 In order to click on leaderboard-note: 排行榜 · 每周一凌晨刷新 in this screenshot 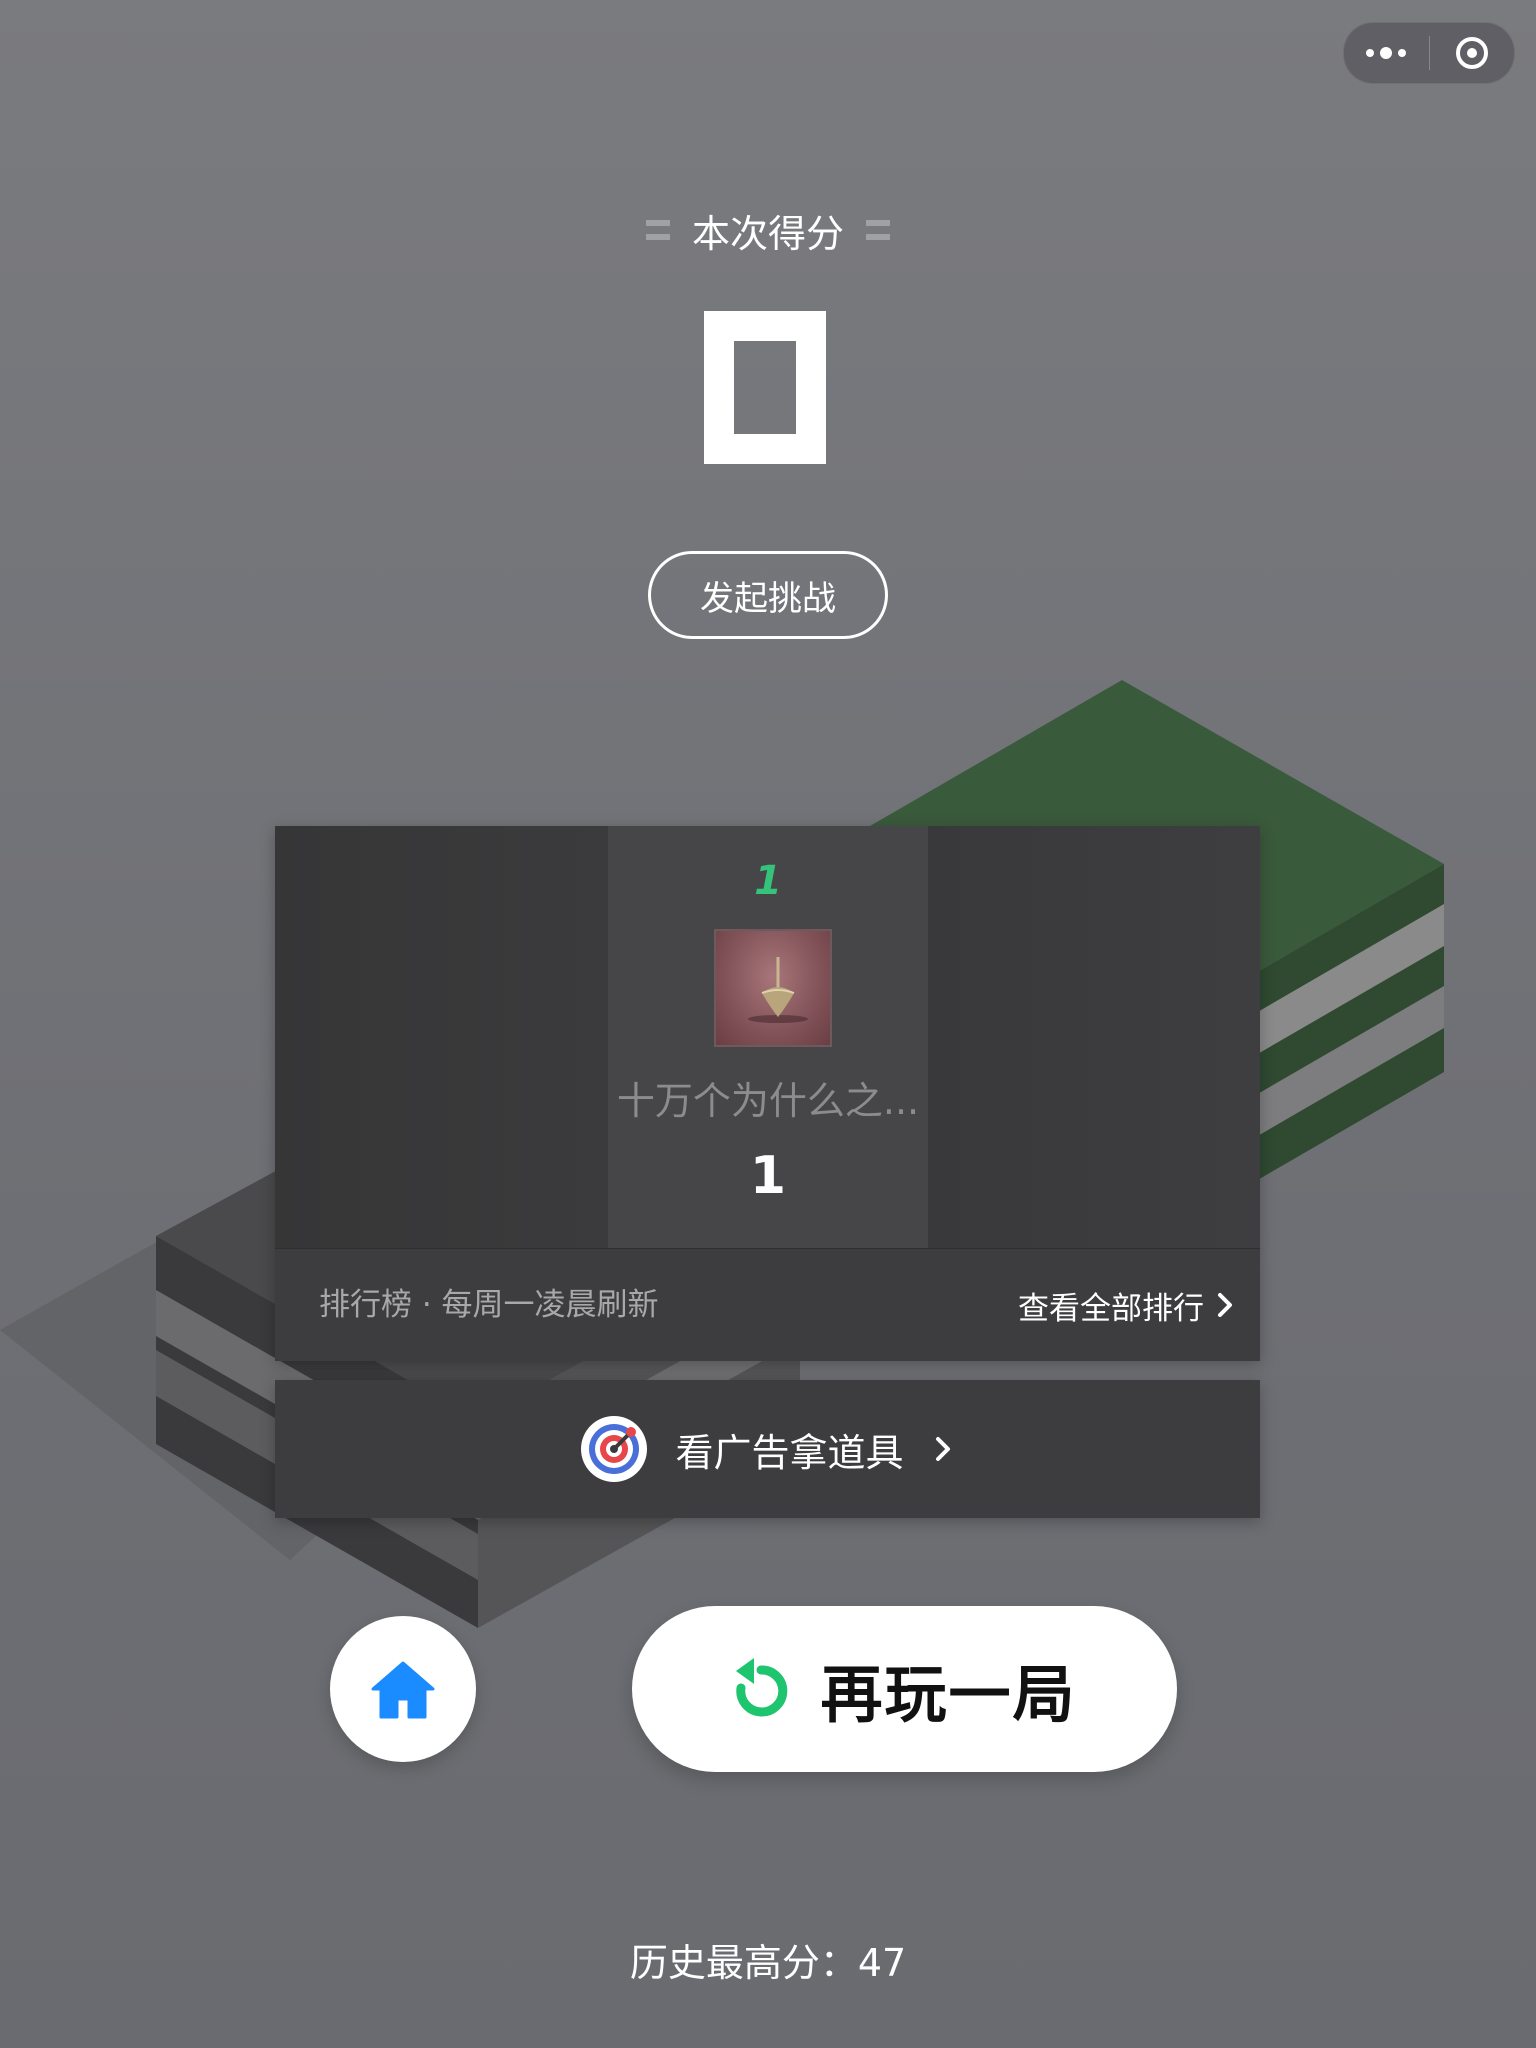, I will do `click(489, 1305)`.